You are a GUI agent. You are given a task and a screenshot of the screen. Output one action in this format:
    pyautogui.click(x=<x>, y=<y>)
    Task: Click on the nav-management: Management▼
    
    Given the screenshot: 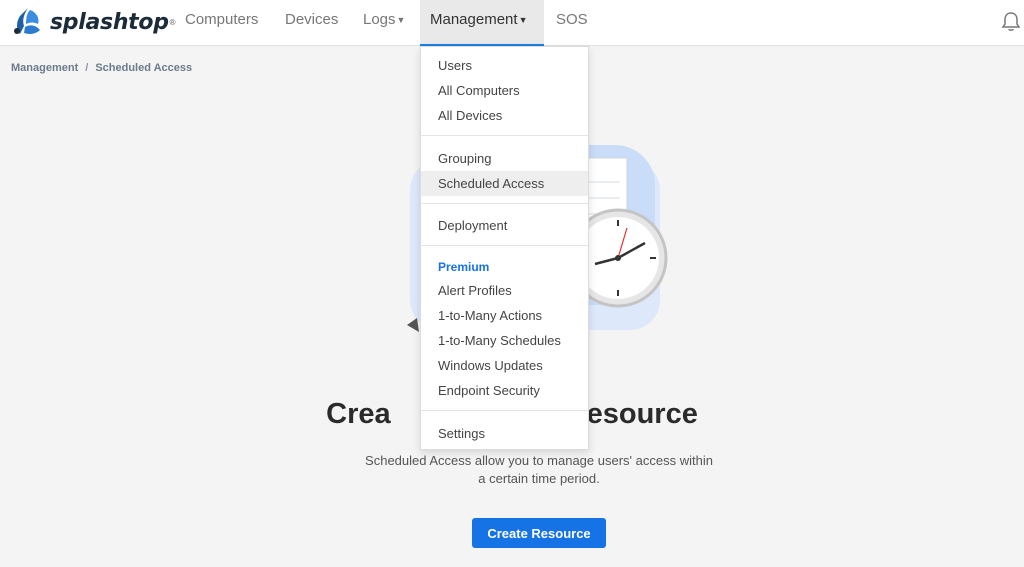 What is the action you would take?
    pyautogui.click(x=482, y=23)
    